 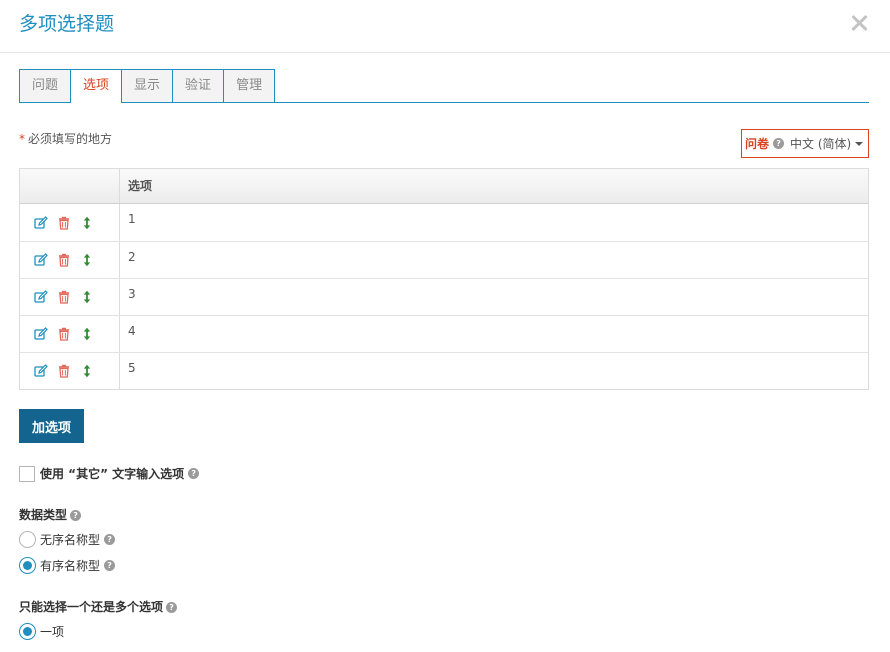 I want to click on table-row: 1, so click(x=444, y=222).